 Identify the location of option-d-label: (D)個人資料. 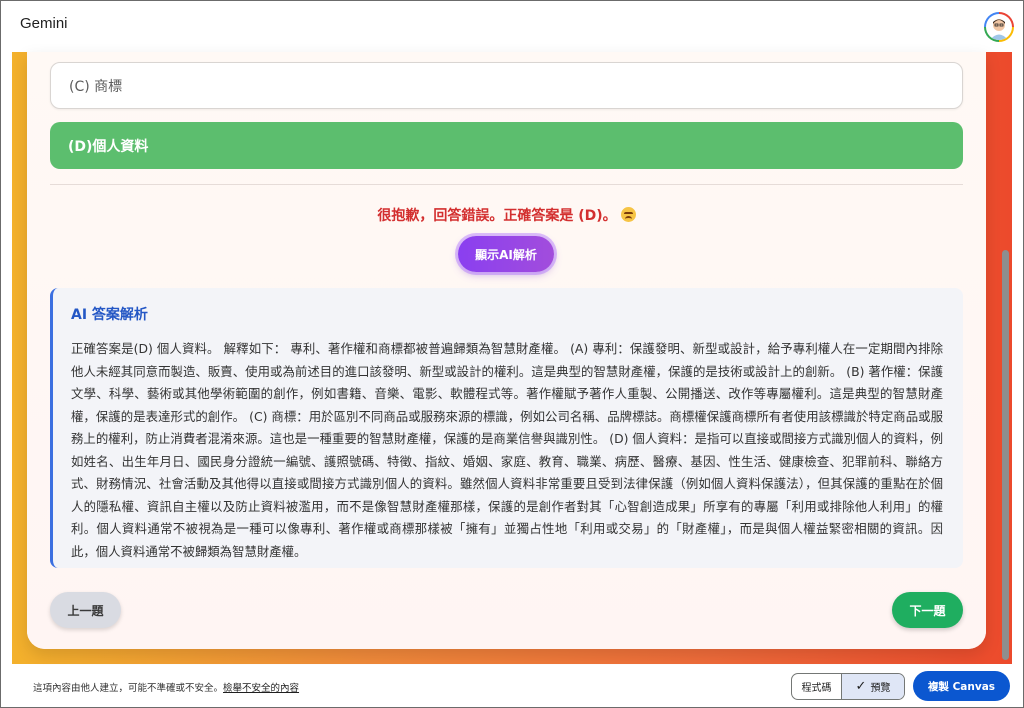
(108, 146).